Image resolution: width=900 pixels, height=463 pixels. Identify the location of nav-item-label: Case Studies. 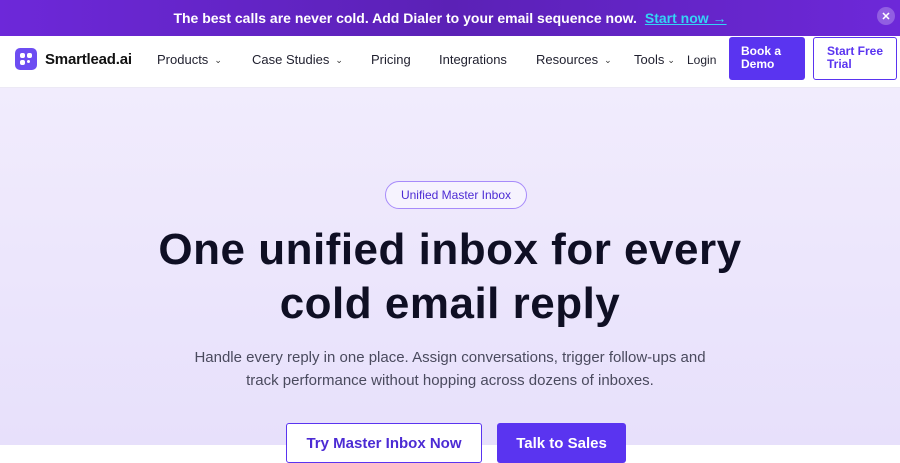
(291, 59).